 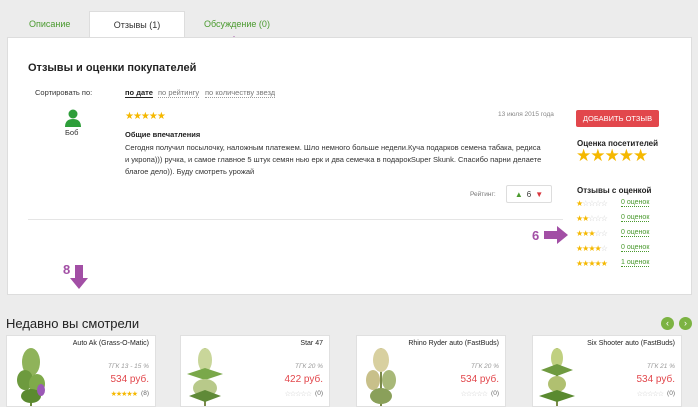 What do you see at coordinates (635, 218) in the screenshot?
I see `rating-2-link: 0 оценок` at bounding box center [635, 218].